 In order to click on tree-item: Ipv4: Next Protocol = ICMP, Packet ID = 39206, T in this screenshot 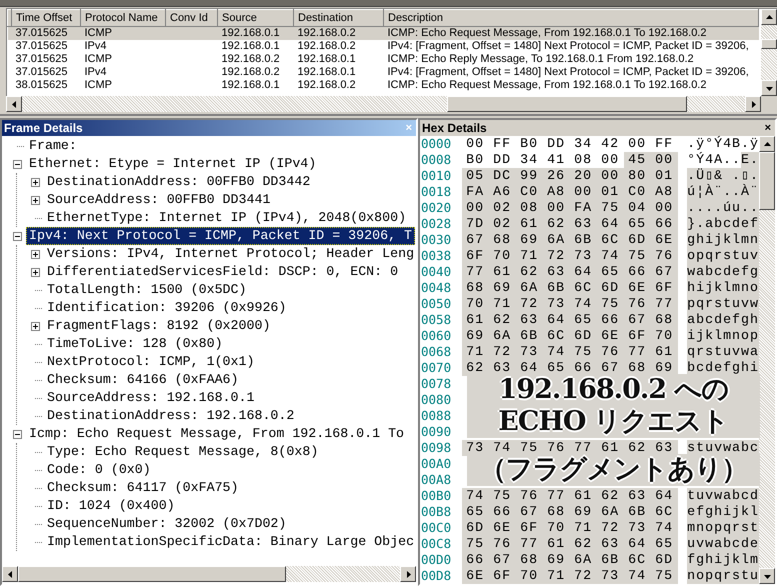, I will do `click(221, 236)`.